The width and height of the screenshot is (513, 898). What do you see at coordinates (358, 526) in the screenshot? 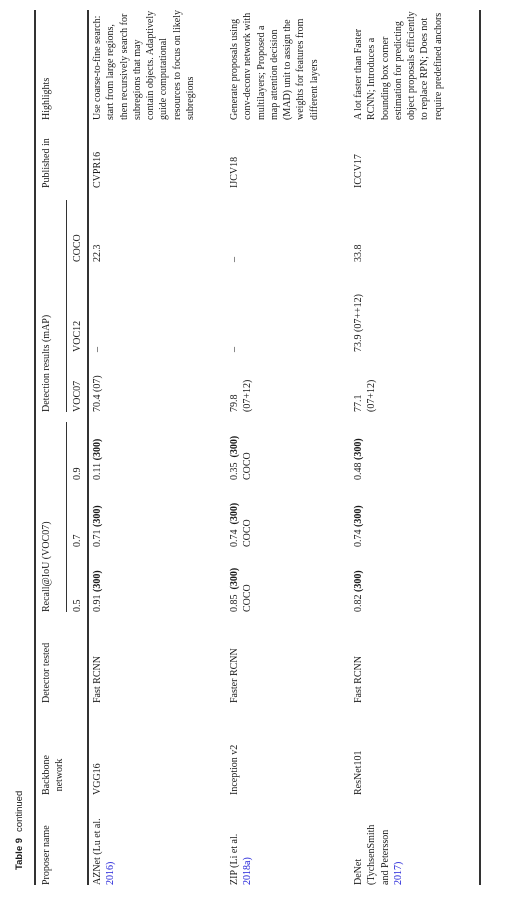
I see `recall-07: 0.74 (300)` at bounding box center [358, 526].